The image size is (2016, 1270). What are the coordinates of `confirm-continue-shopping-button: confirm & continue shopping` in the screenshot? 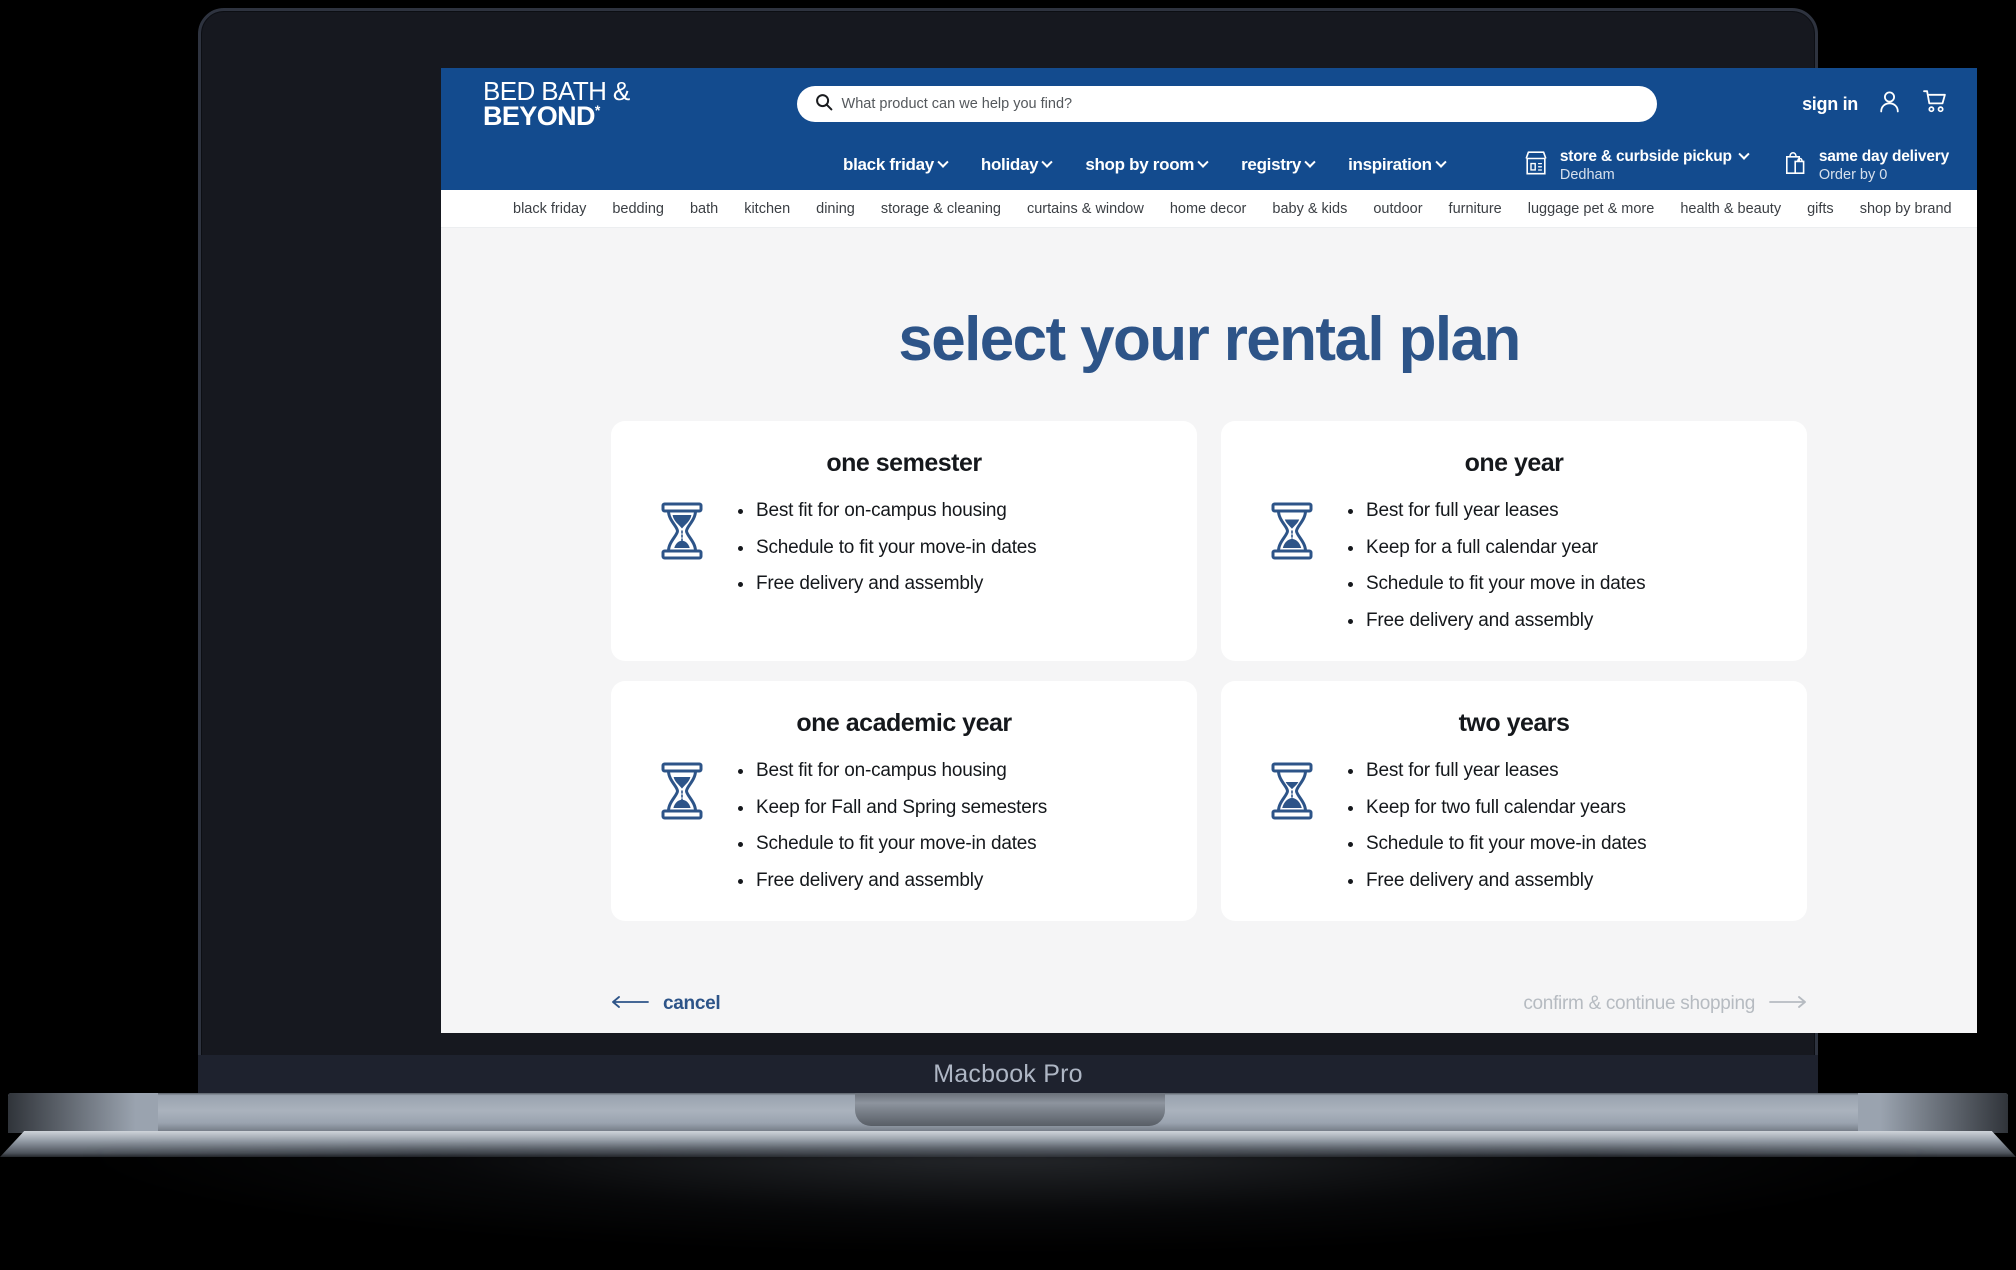 It's located at (1665, 1004).